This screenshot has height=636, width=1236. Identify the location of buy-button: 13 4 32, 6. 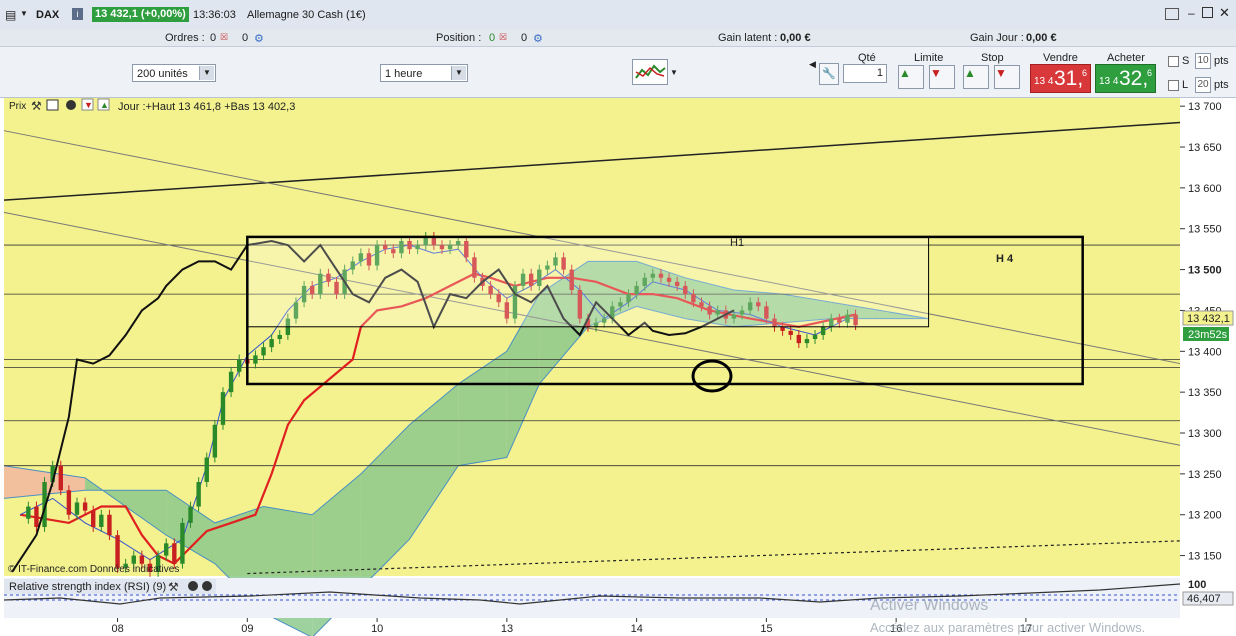
(1125, 78).